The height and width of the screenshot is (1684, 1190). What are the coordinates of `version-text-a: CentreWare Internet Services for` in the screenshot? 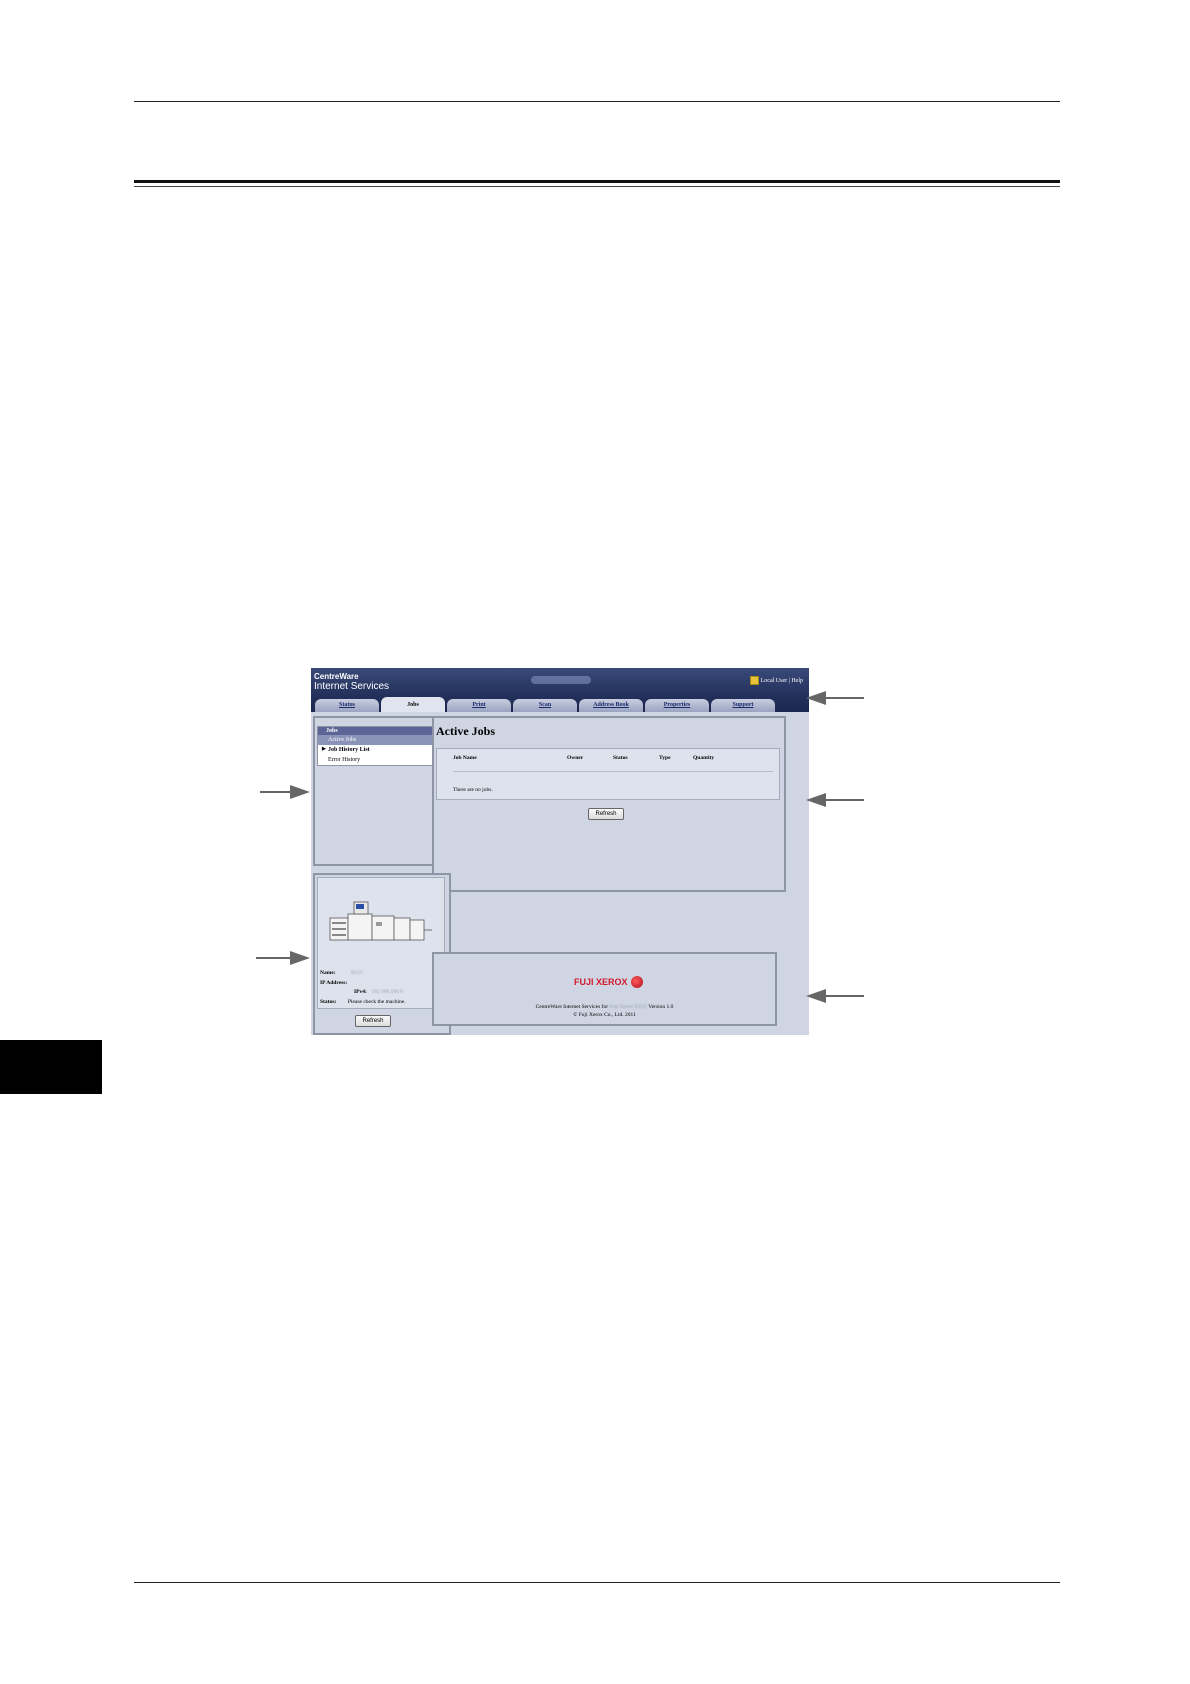 It's located at (572, 1007).